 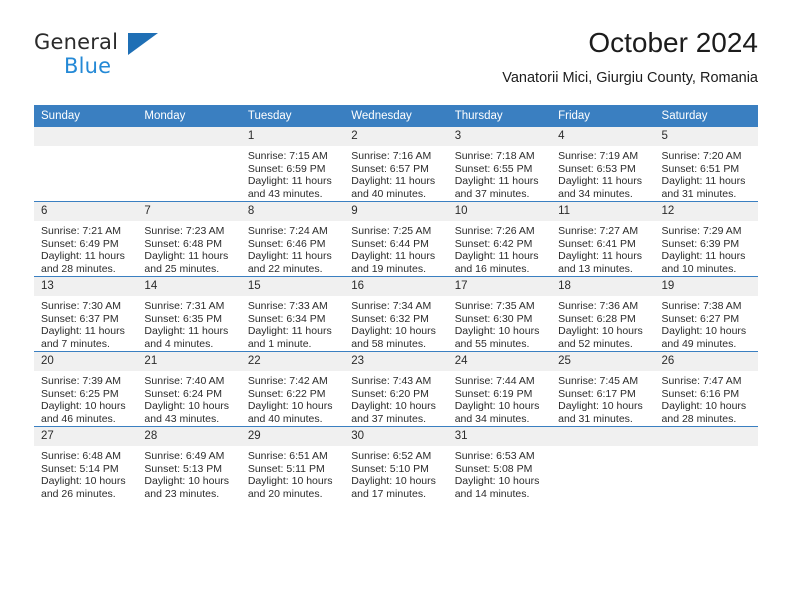 What do you see at coordinates (493, 468) in the screenshot?
I see `sunset-text: Sunset: 5:08 PM` at bounding box center [493, 468].